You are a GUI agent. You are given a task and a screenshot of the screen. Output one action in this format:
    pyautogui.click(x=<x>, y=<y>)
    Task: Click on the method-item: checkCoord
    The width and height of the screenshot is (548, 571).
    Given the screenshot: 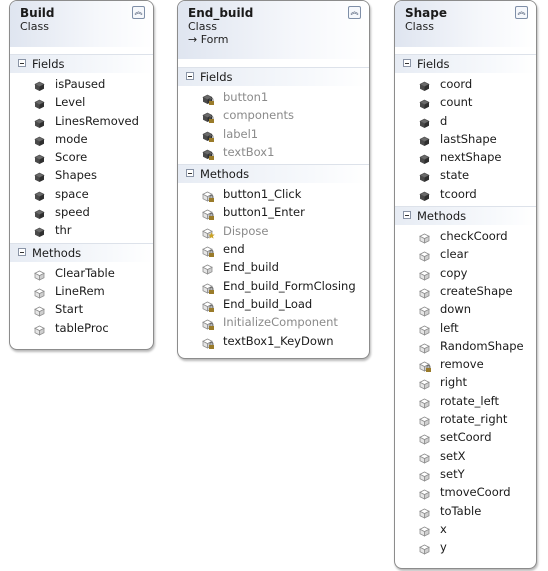 What is the action you would take?
    pyautogui.click(x=465, y=236)
    